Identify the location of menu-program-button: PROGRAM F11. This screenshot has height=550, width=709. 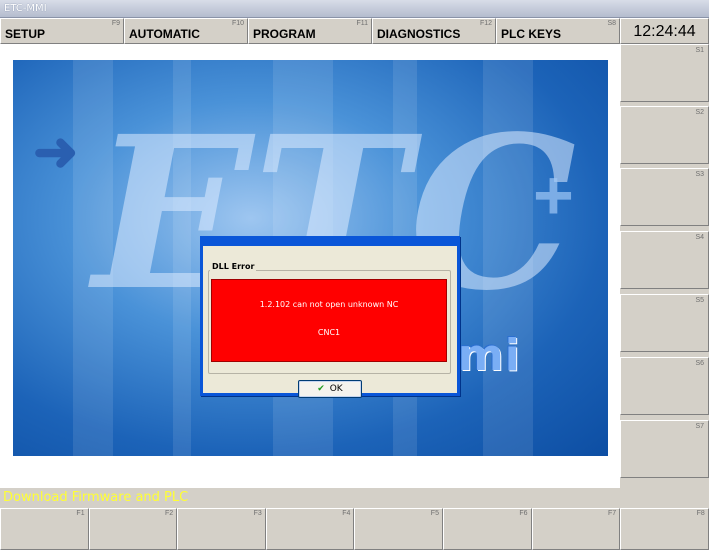
(310, 31).